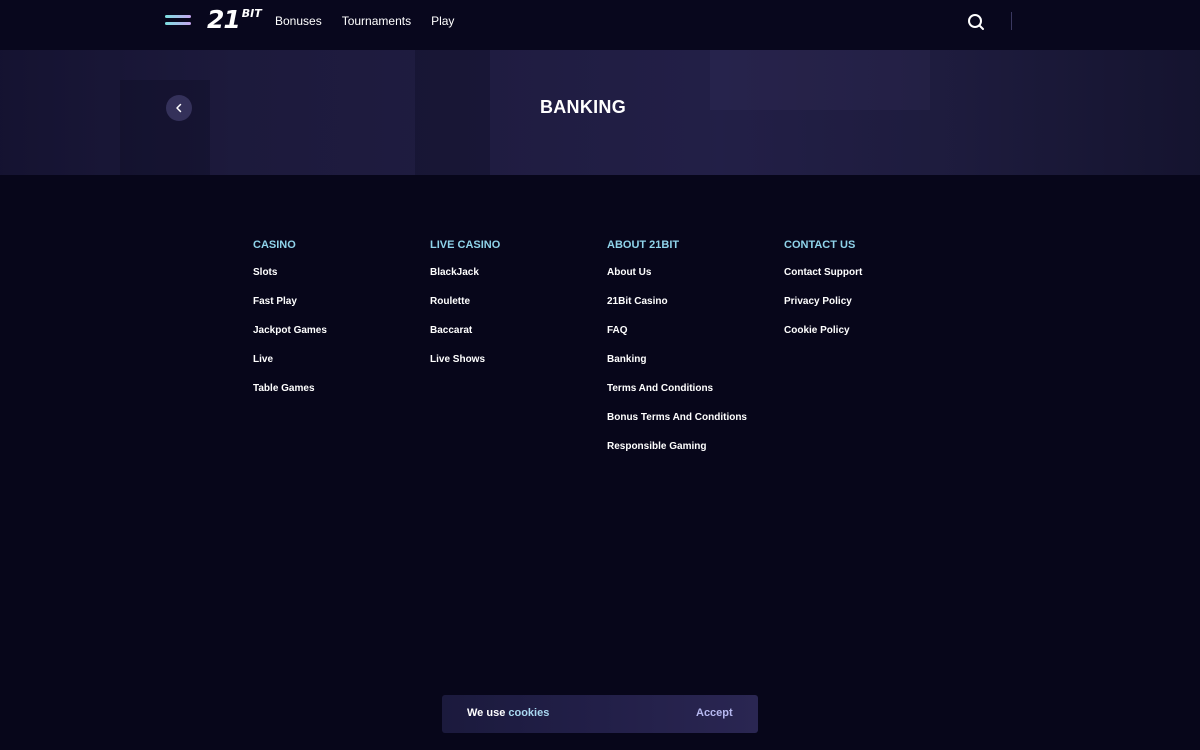  What do you see at coordinates (677, 309) in the screenshot?
I see `footer-link-21bit-casino: 21Bit Casino` at bounding box center [677, 309].